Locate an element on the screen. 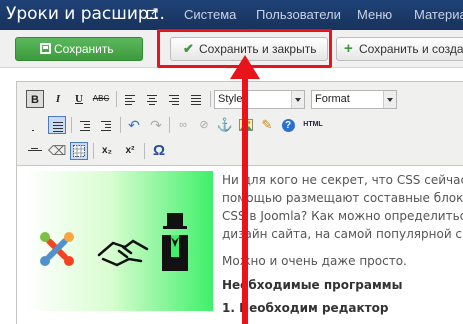 Image resolution: width=463 pixels, height=324 pixels. underline-button: U is located at coordinates (79, 99).